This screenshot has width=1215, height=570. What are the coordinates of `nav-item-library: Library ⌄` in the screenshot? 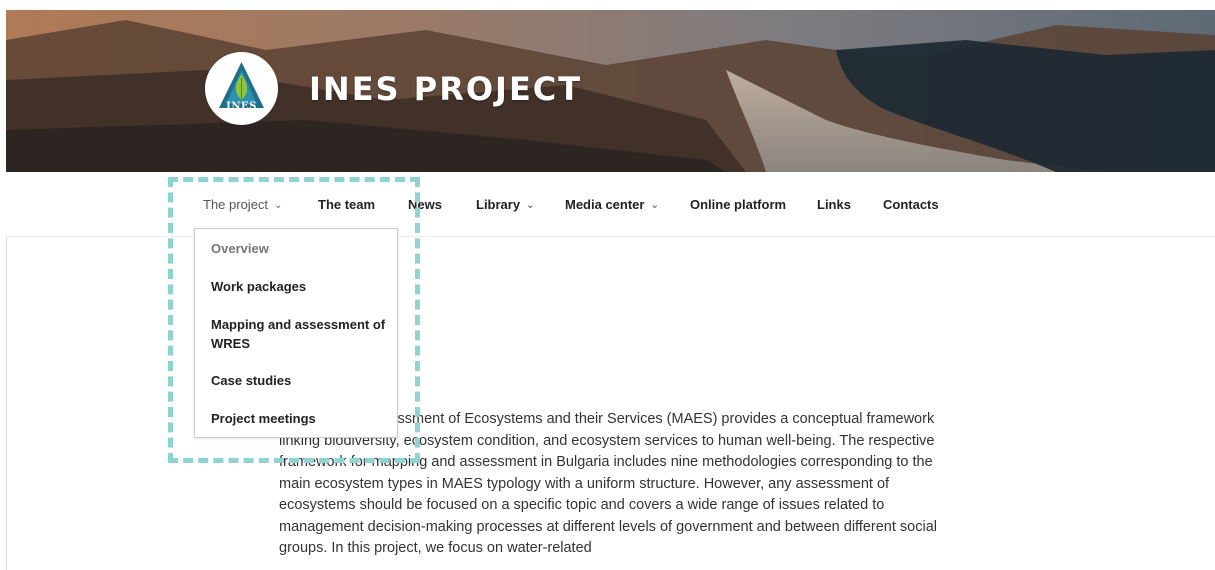 It's located at (505, 204).